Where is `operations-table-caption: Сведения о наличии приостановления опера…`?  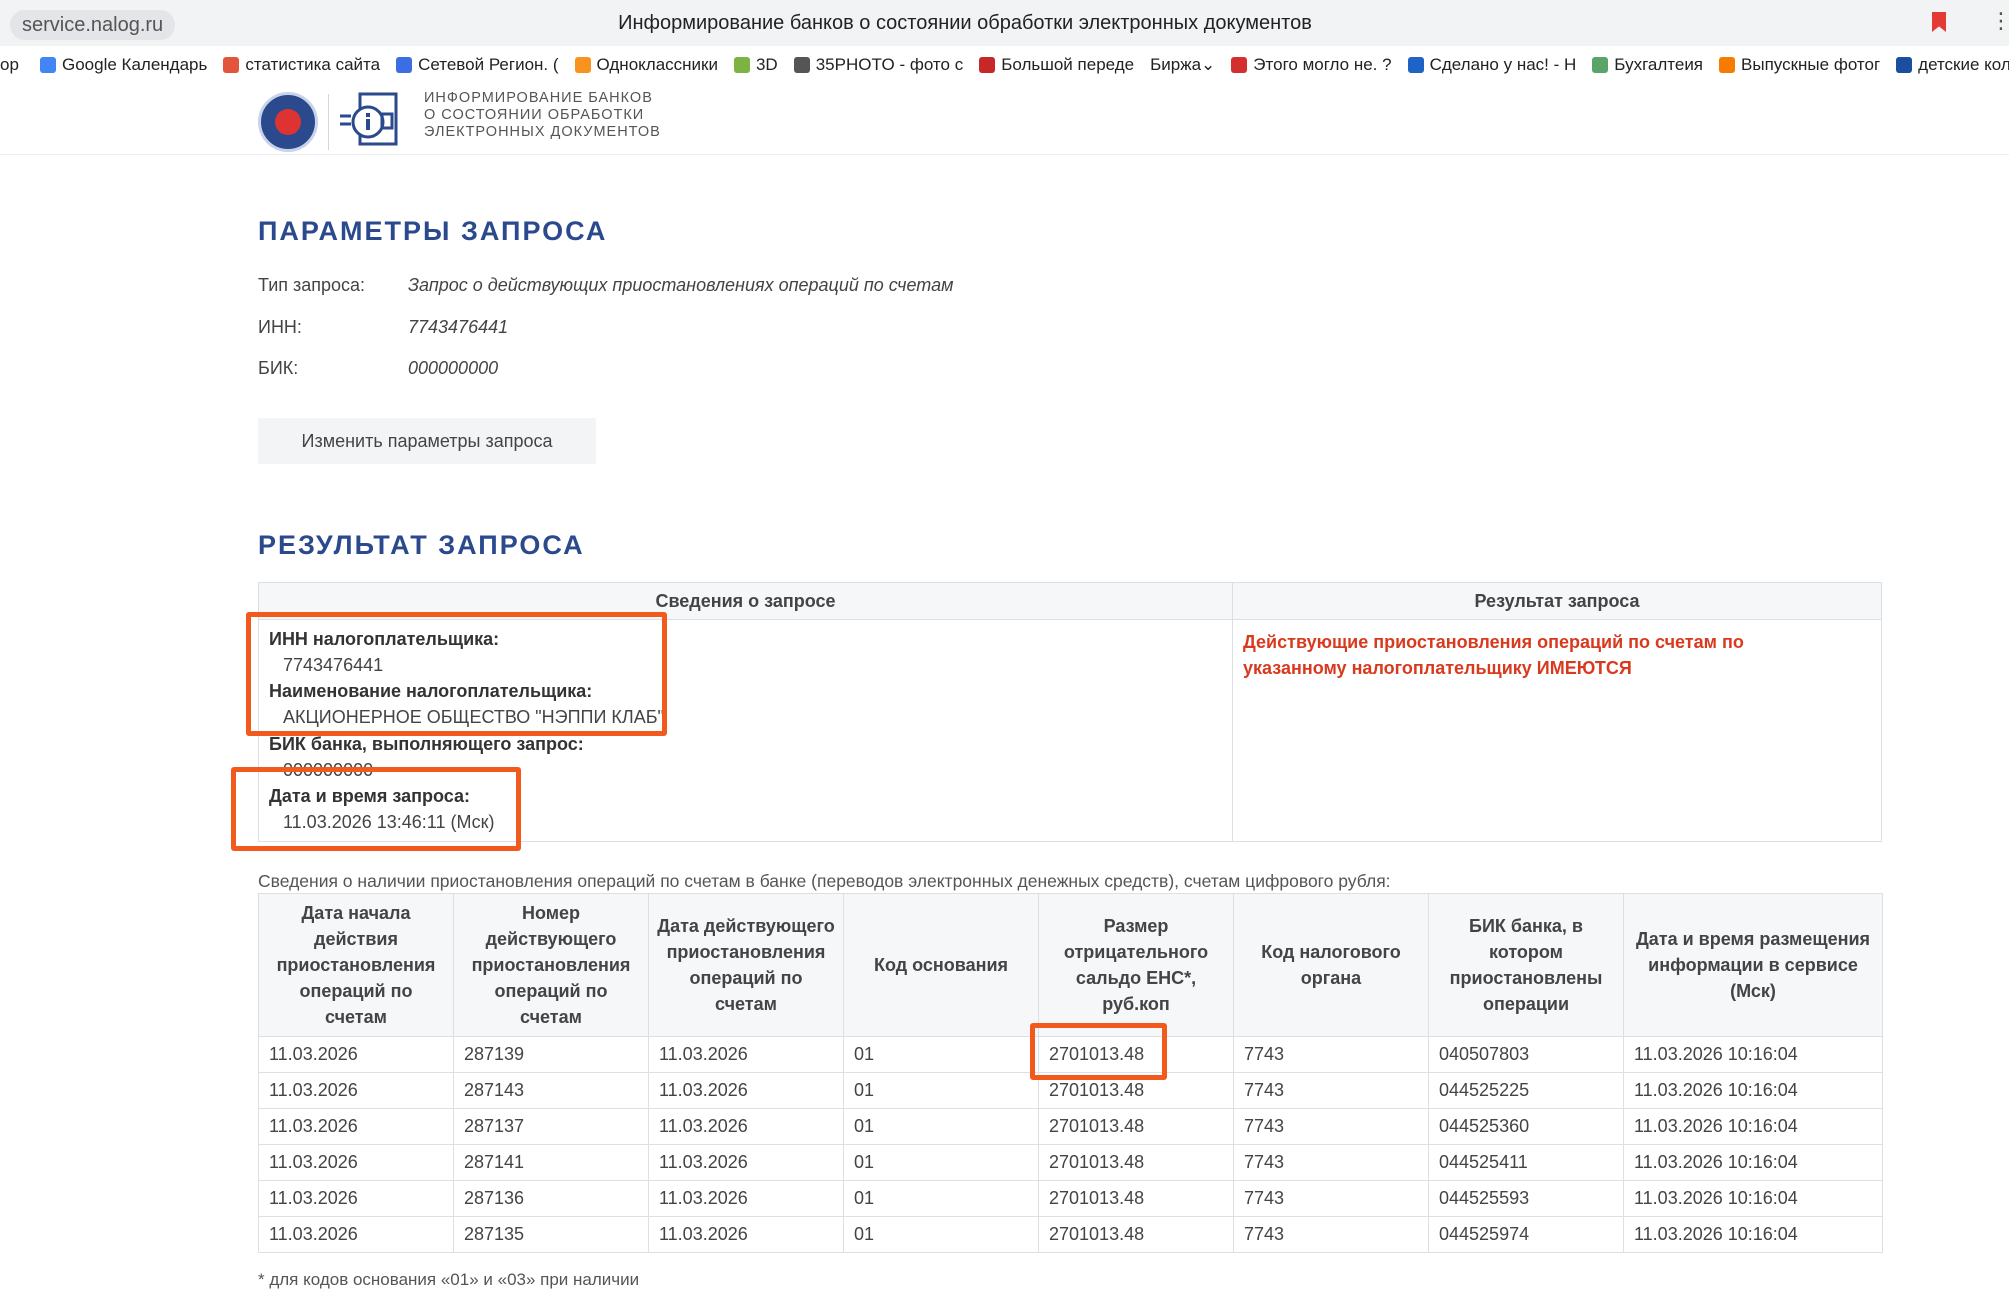
operations-table-caption: Сведения о наличии приостановления опера… is located at coordinates (824, 881).